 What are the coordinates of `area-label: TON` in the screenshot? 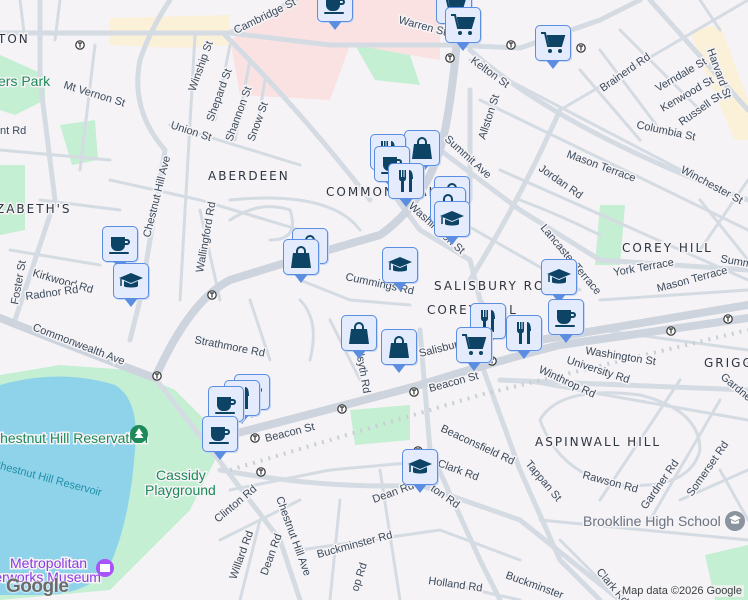 It's located at (15, 39).